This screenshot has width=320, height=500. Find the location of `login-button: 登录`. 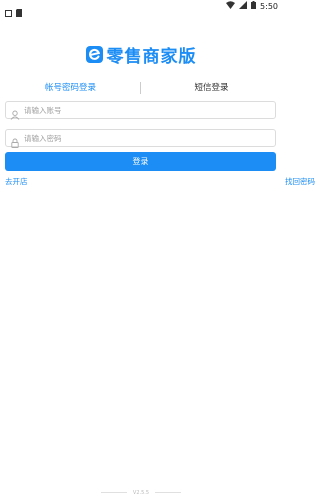

login-button: 登录 is located at coordinates (140, 161).